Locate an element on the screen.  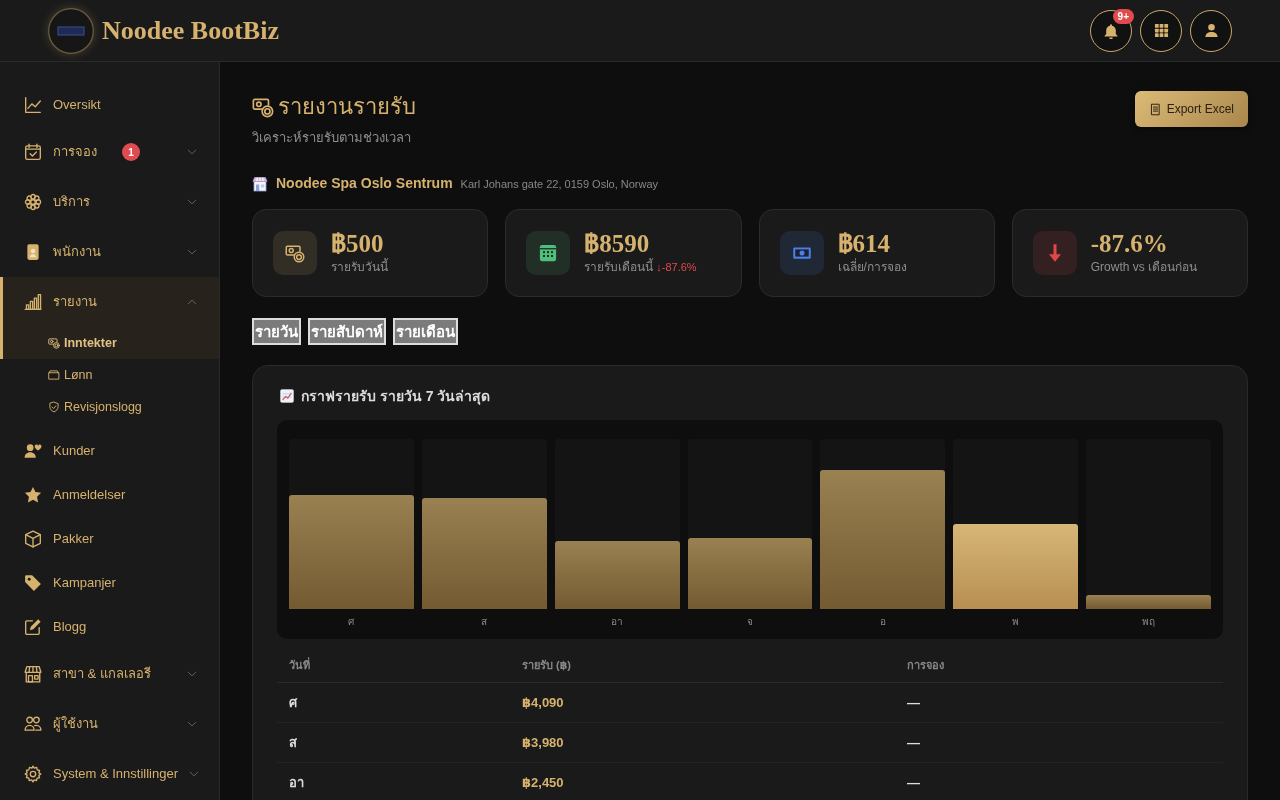
logo-icon is located at coordinates (71, 30).